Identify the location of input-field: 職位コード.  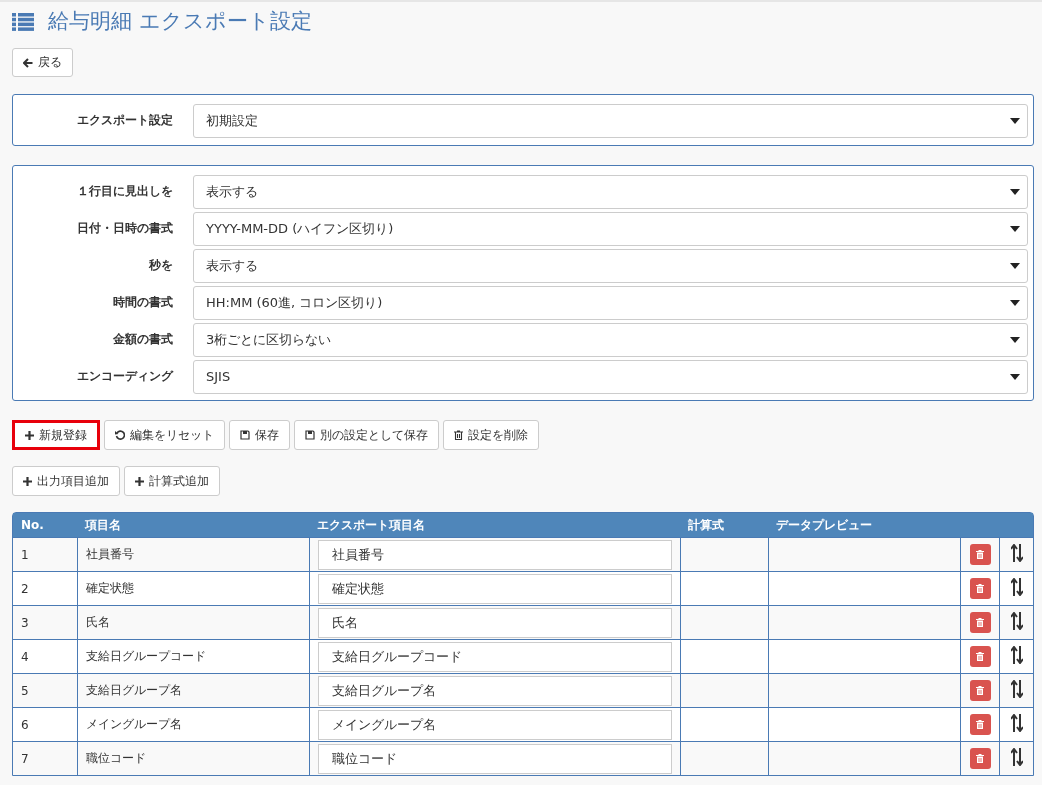
(495, 758).